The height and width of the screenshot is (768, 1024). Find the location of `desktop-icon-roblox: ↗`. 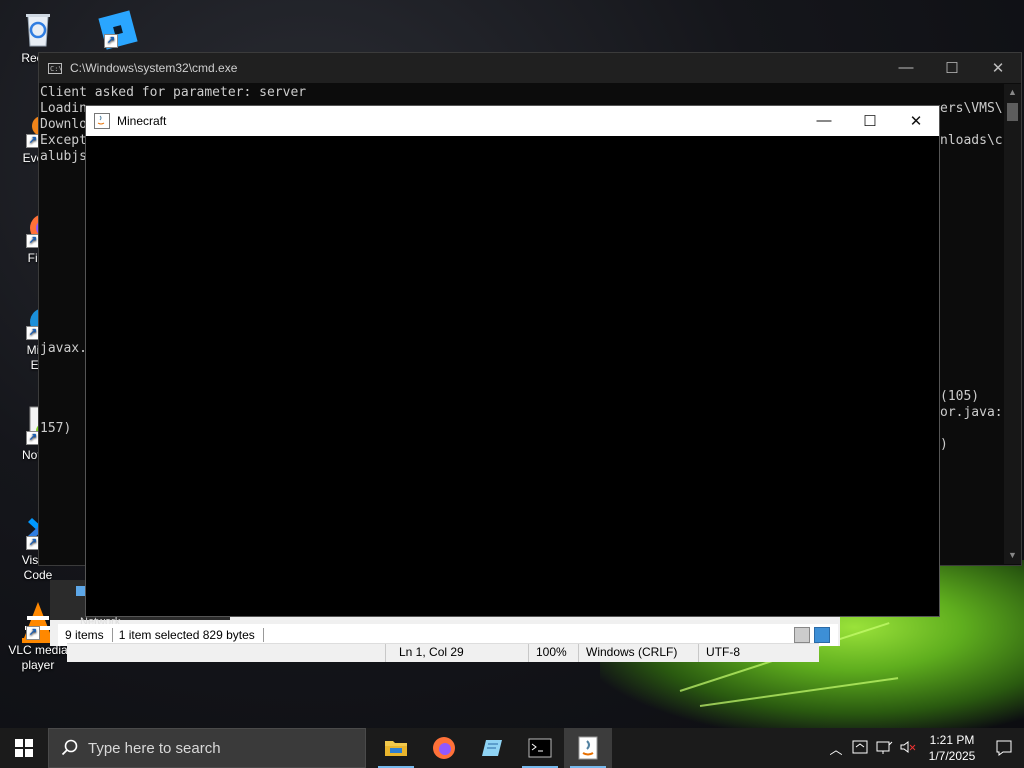

desktop-icon-roblox: ↗ is located at coordinates (116, 29).